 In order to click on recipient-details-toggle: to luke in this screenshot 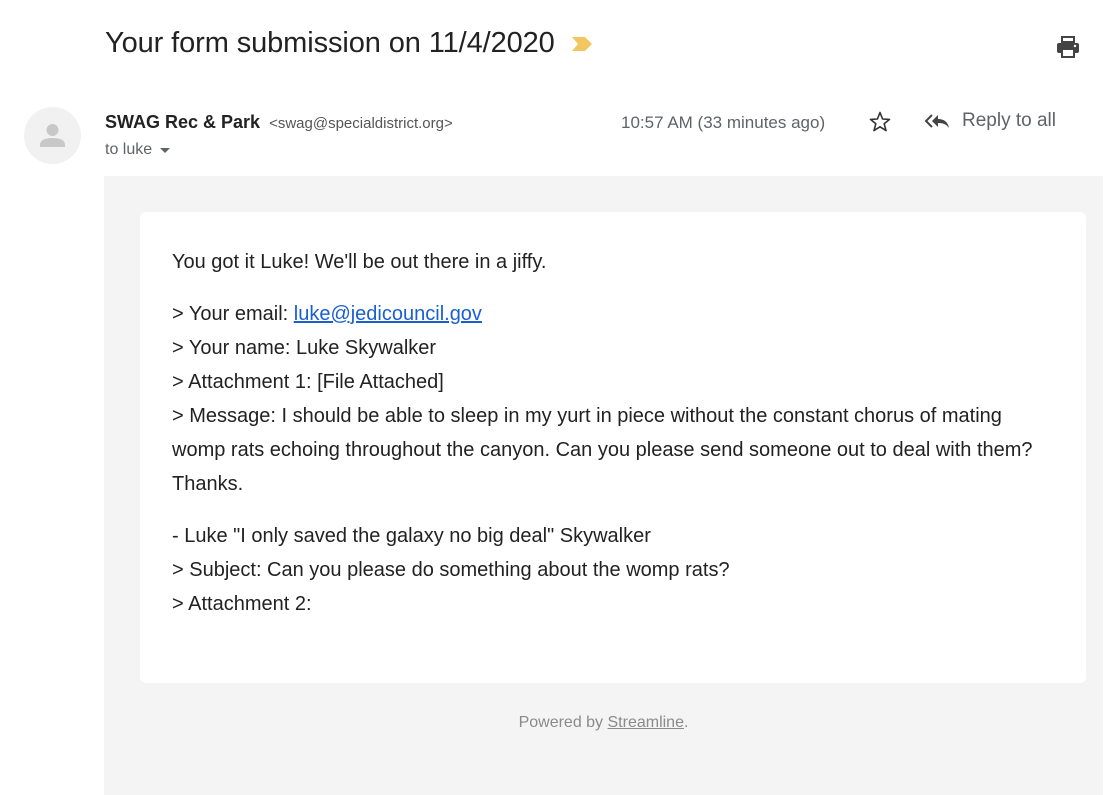, I will do `click(138, 150)`.